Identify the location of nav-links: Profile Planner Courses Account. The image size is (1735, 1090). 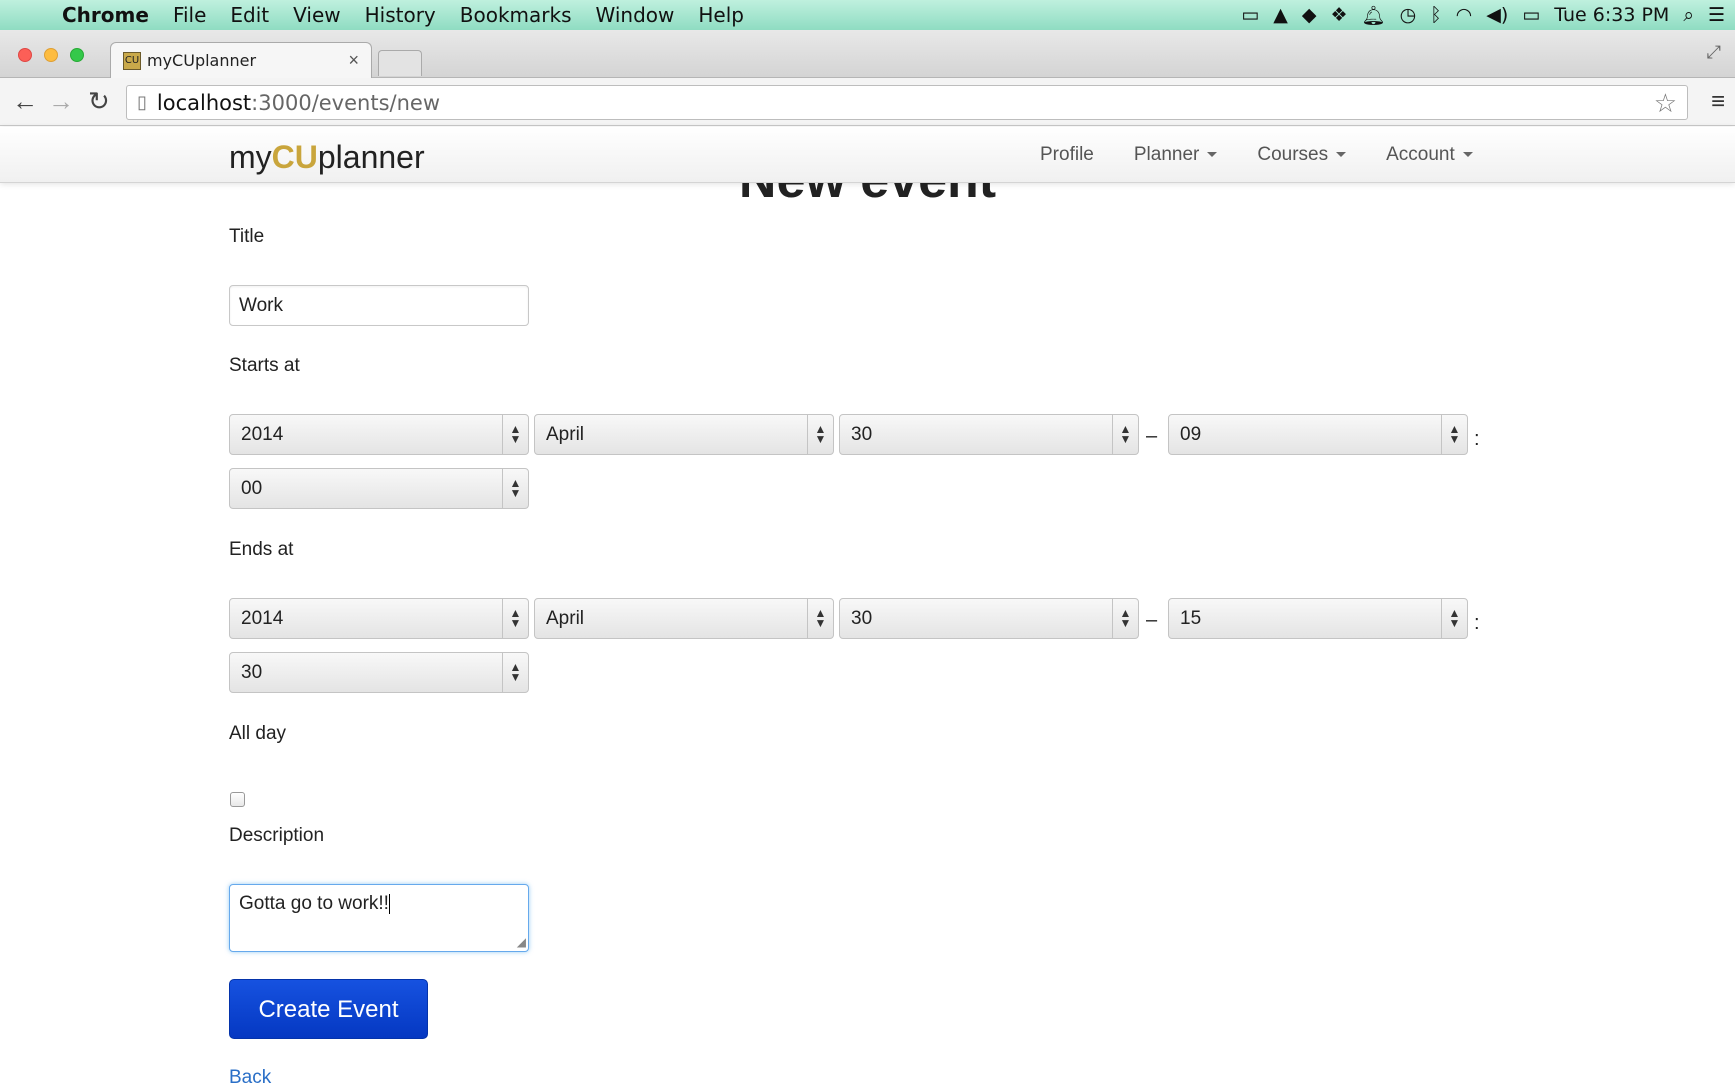
(1256, 155).